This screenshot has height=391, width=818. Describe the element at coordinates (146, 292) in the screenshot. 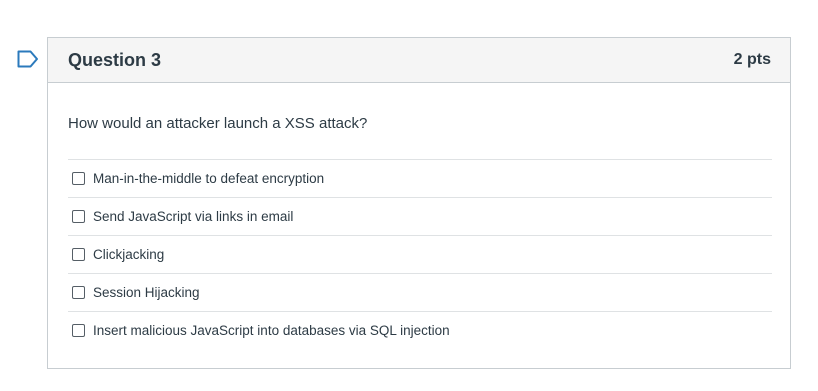

I see `answer-label: Session Hijacking` at that location.